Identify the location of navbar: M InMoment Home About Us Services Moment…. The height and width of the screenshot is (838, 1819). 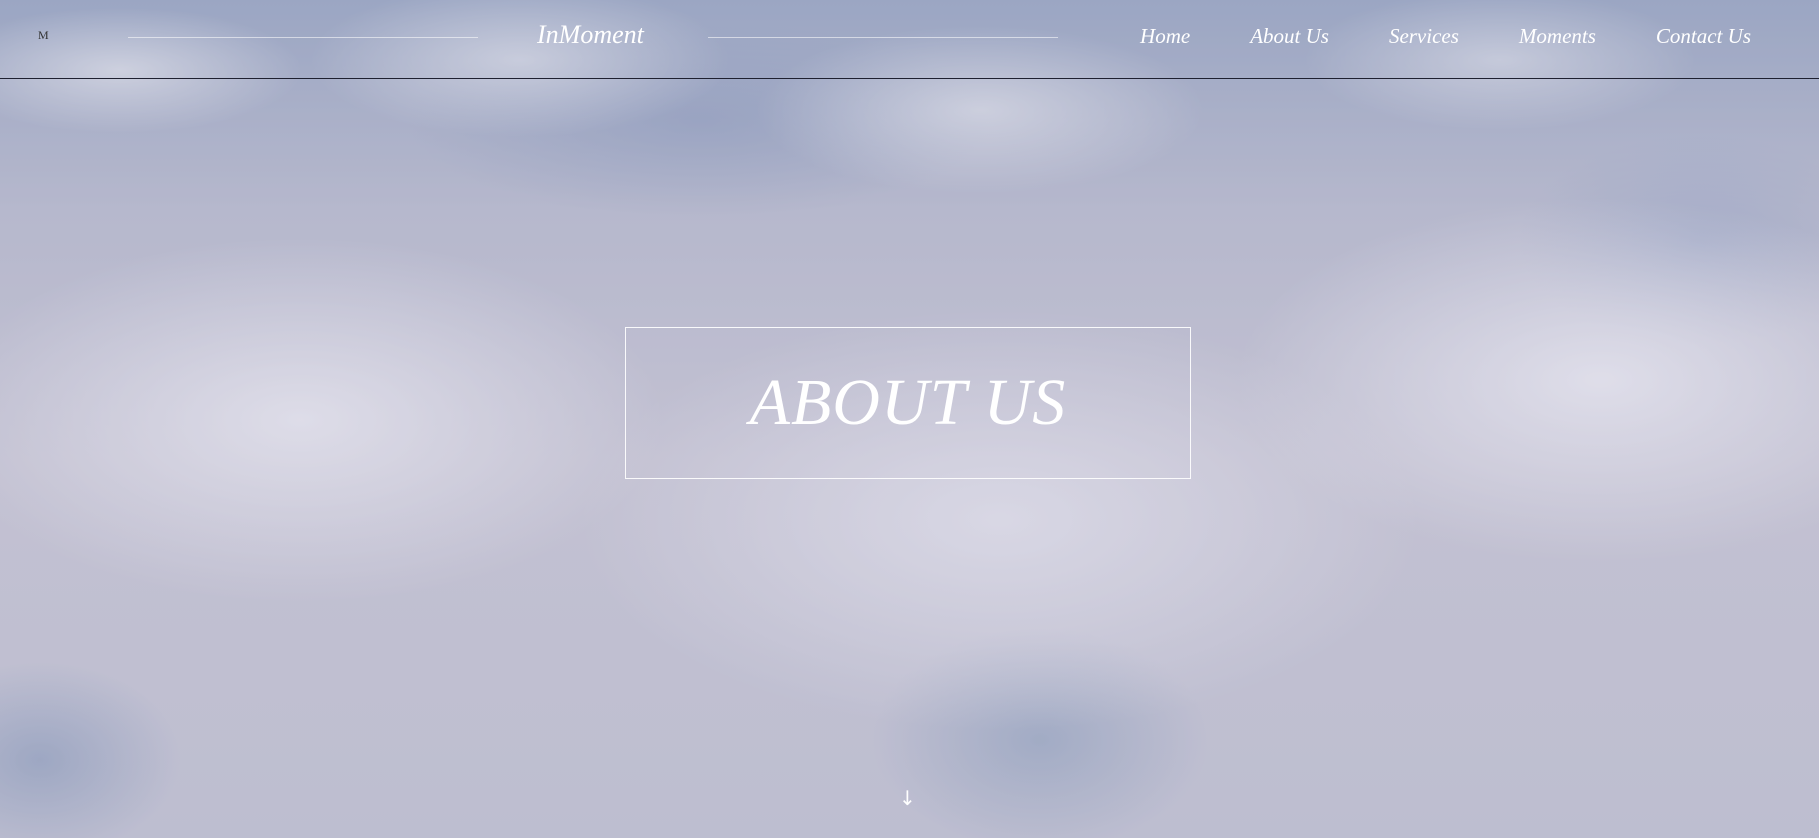
(909, 39).